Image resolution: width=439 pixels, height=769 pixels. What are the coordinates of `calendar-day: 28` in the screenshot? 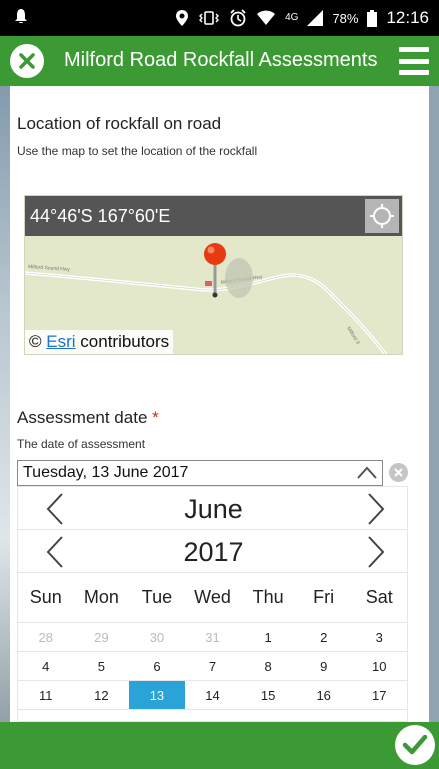 It's located at (46, 637).